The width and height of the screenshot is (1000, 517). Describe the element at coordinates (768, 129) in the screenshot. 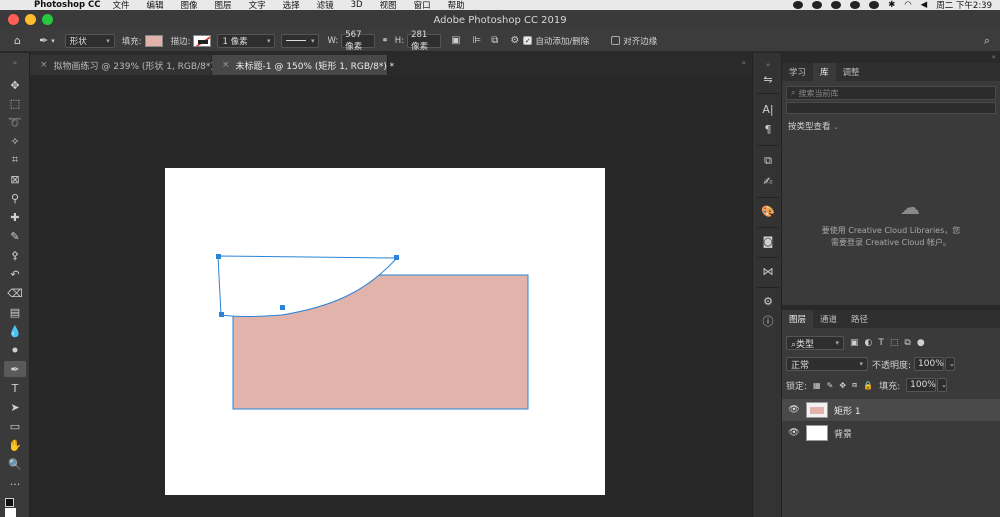

I see `paragraph-panel-icon: ¶` at that location.